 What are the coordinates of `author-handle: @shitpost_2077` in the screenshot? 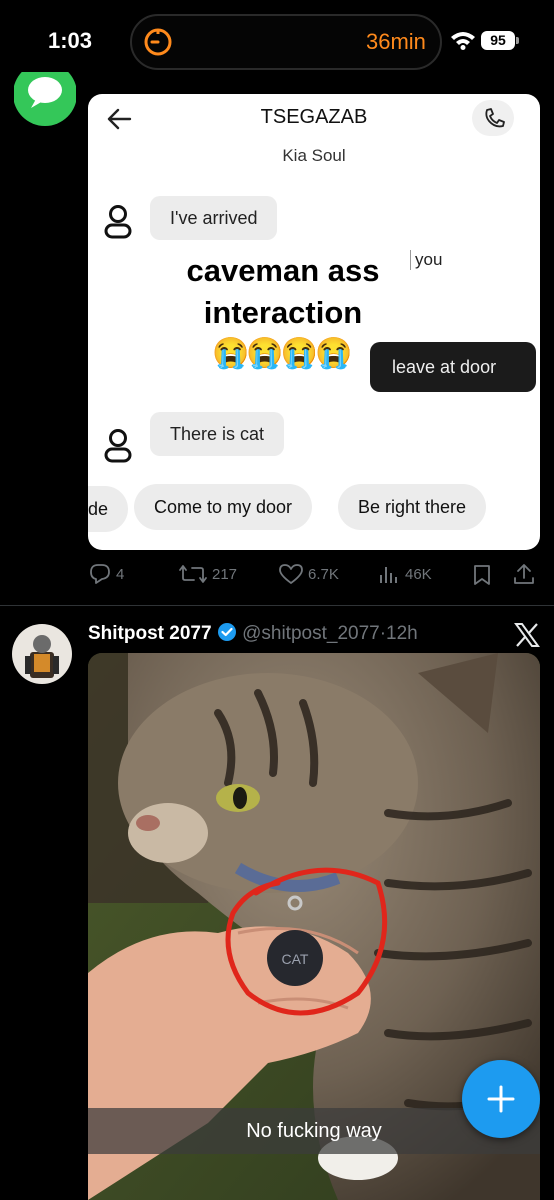 It's located at (311, 633).